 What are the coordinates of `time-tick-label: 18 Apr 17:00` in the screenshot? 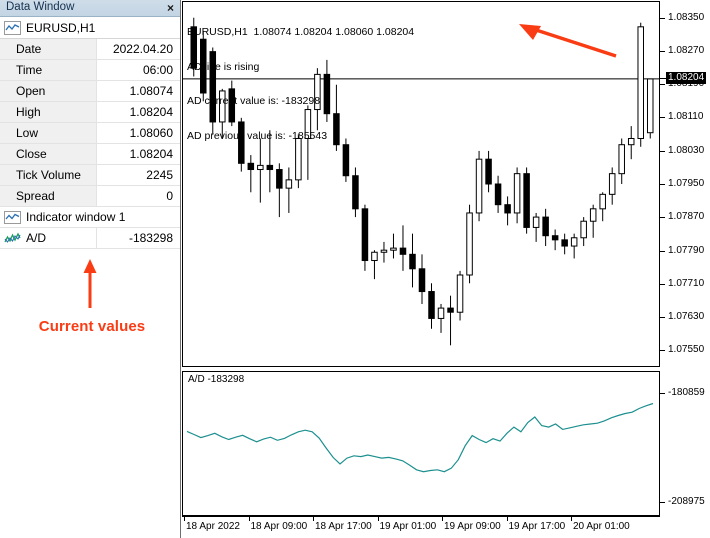 It's located at (343, 526).